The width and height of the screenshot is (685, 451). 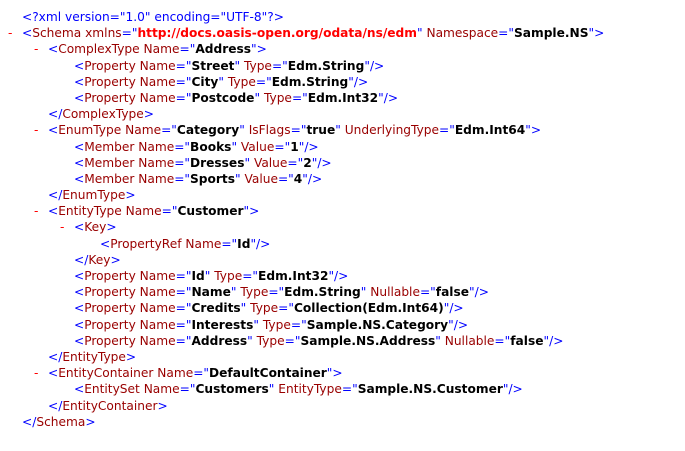 I want to click on attribute-name: xmlns, so click(x=103, y=33).